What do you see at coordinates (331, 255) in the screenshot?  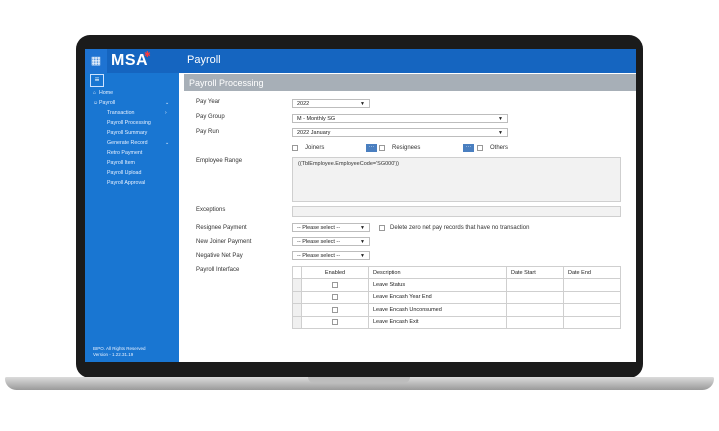 I see `negative-net-pay-select: -- Please select -- ▼` at bounding box center [331, 255].